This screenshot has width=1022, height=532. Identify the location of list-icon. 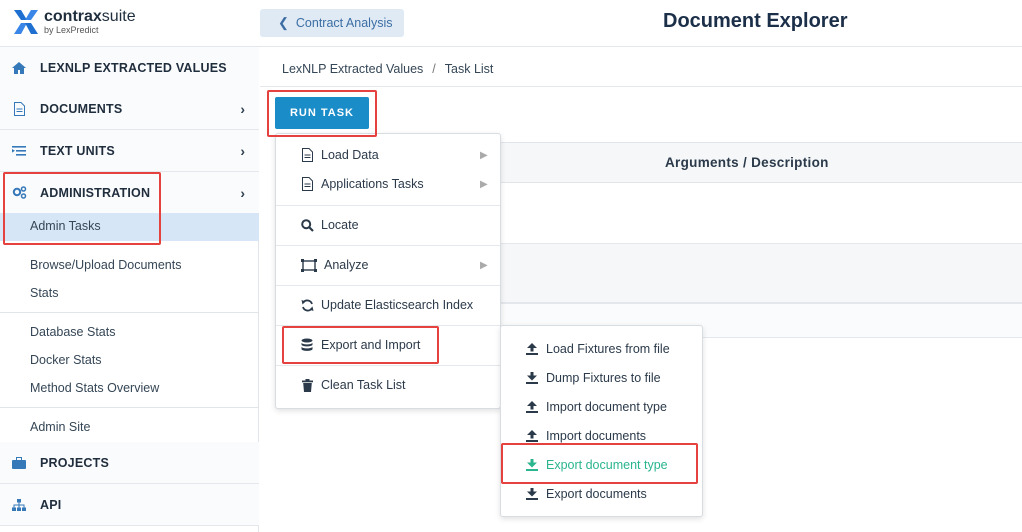
(19, 151).